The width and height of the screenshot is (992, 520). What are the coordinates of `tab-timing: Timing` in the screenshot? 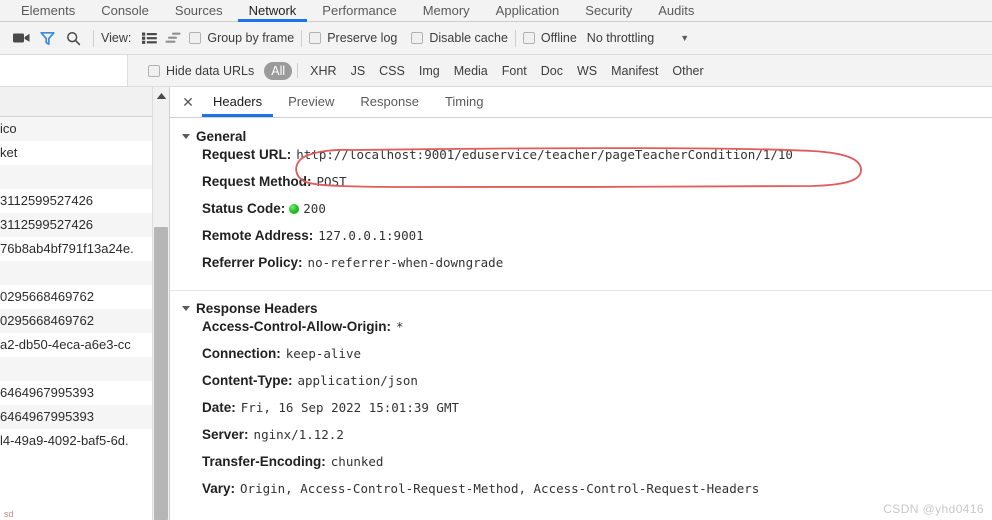 It's located at (464, 102).